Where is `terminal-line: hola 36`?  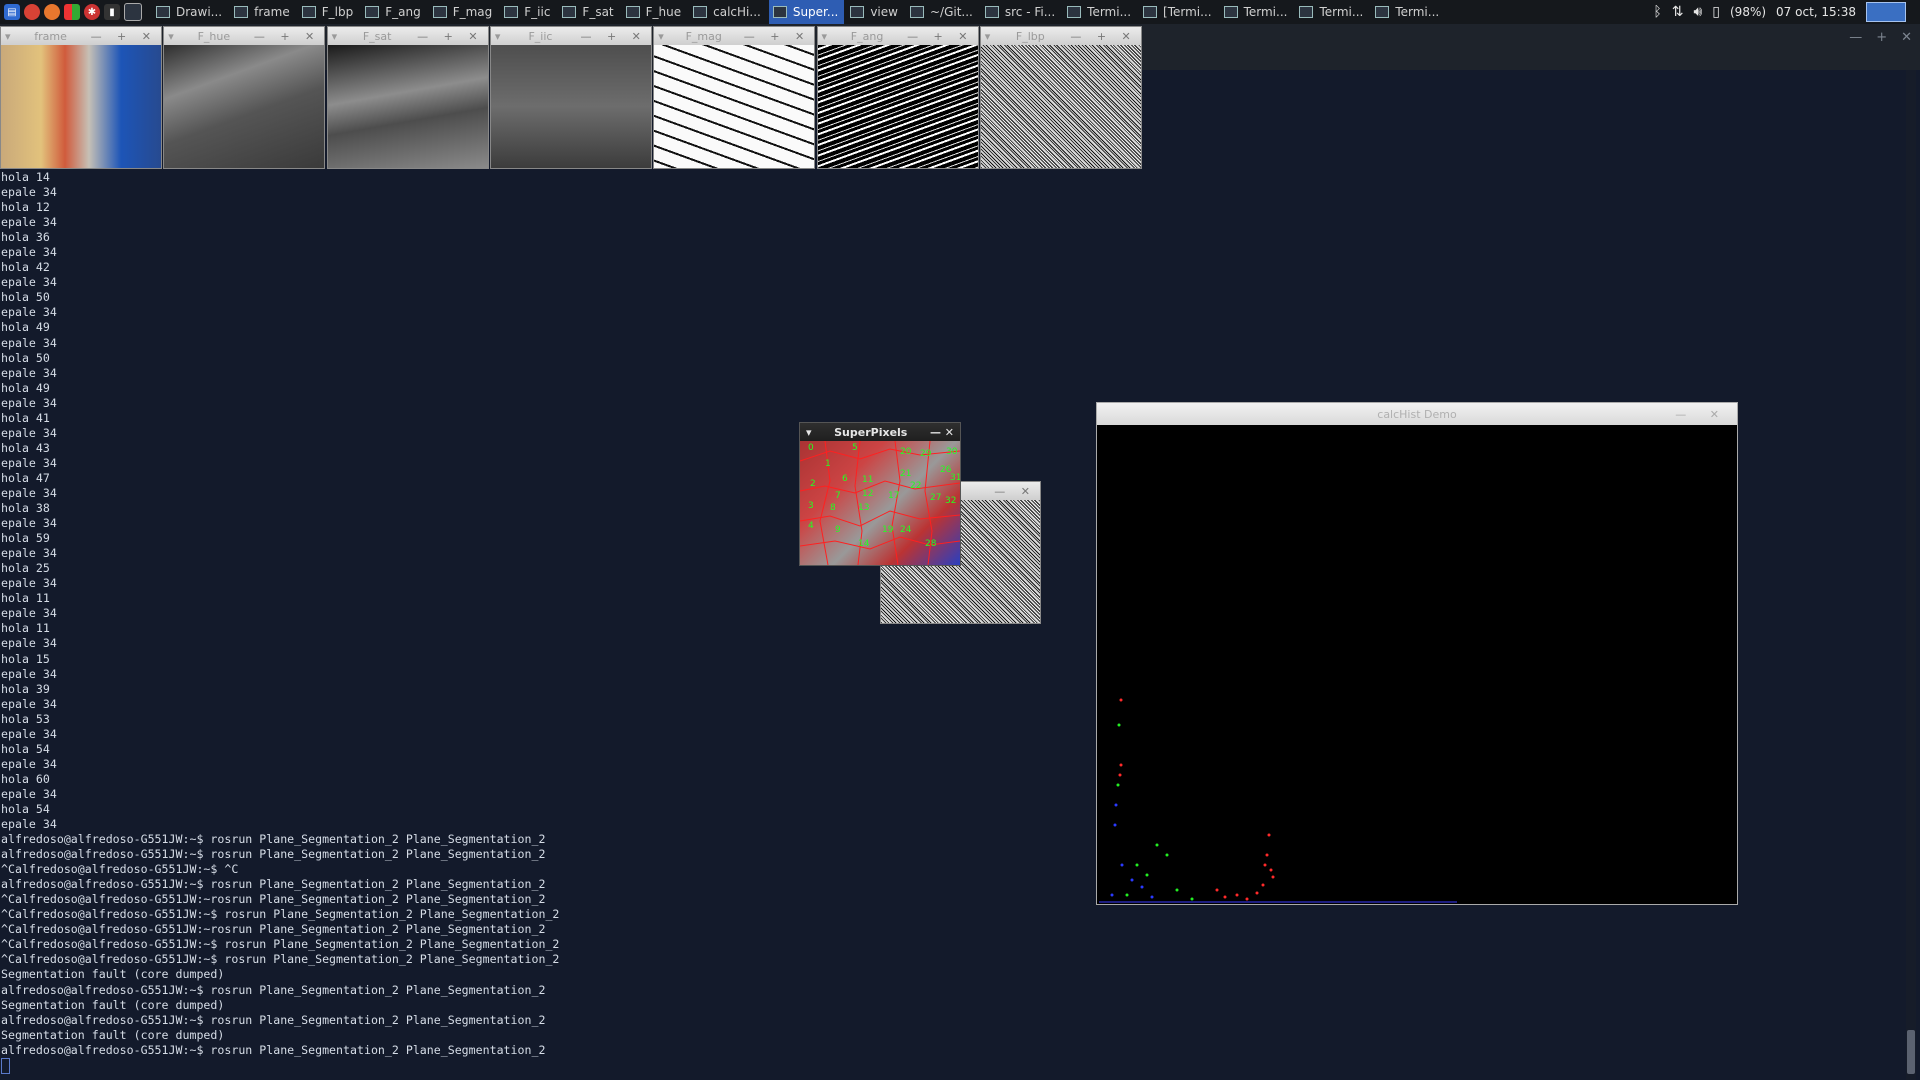
terminal-line: hola 36 is located at coordinates (25, 237).